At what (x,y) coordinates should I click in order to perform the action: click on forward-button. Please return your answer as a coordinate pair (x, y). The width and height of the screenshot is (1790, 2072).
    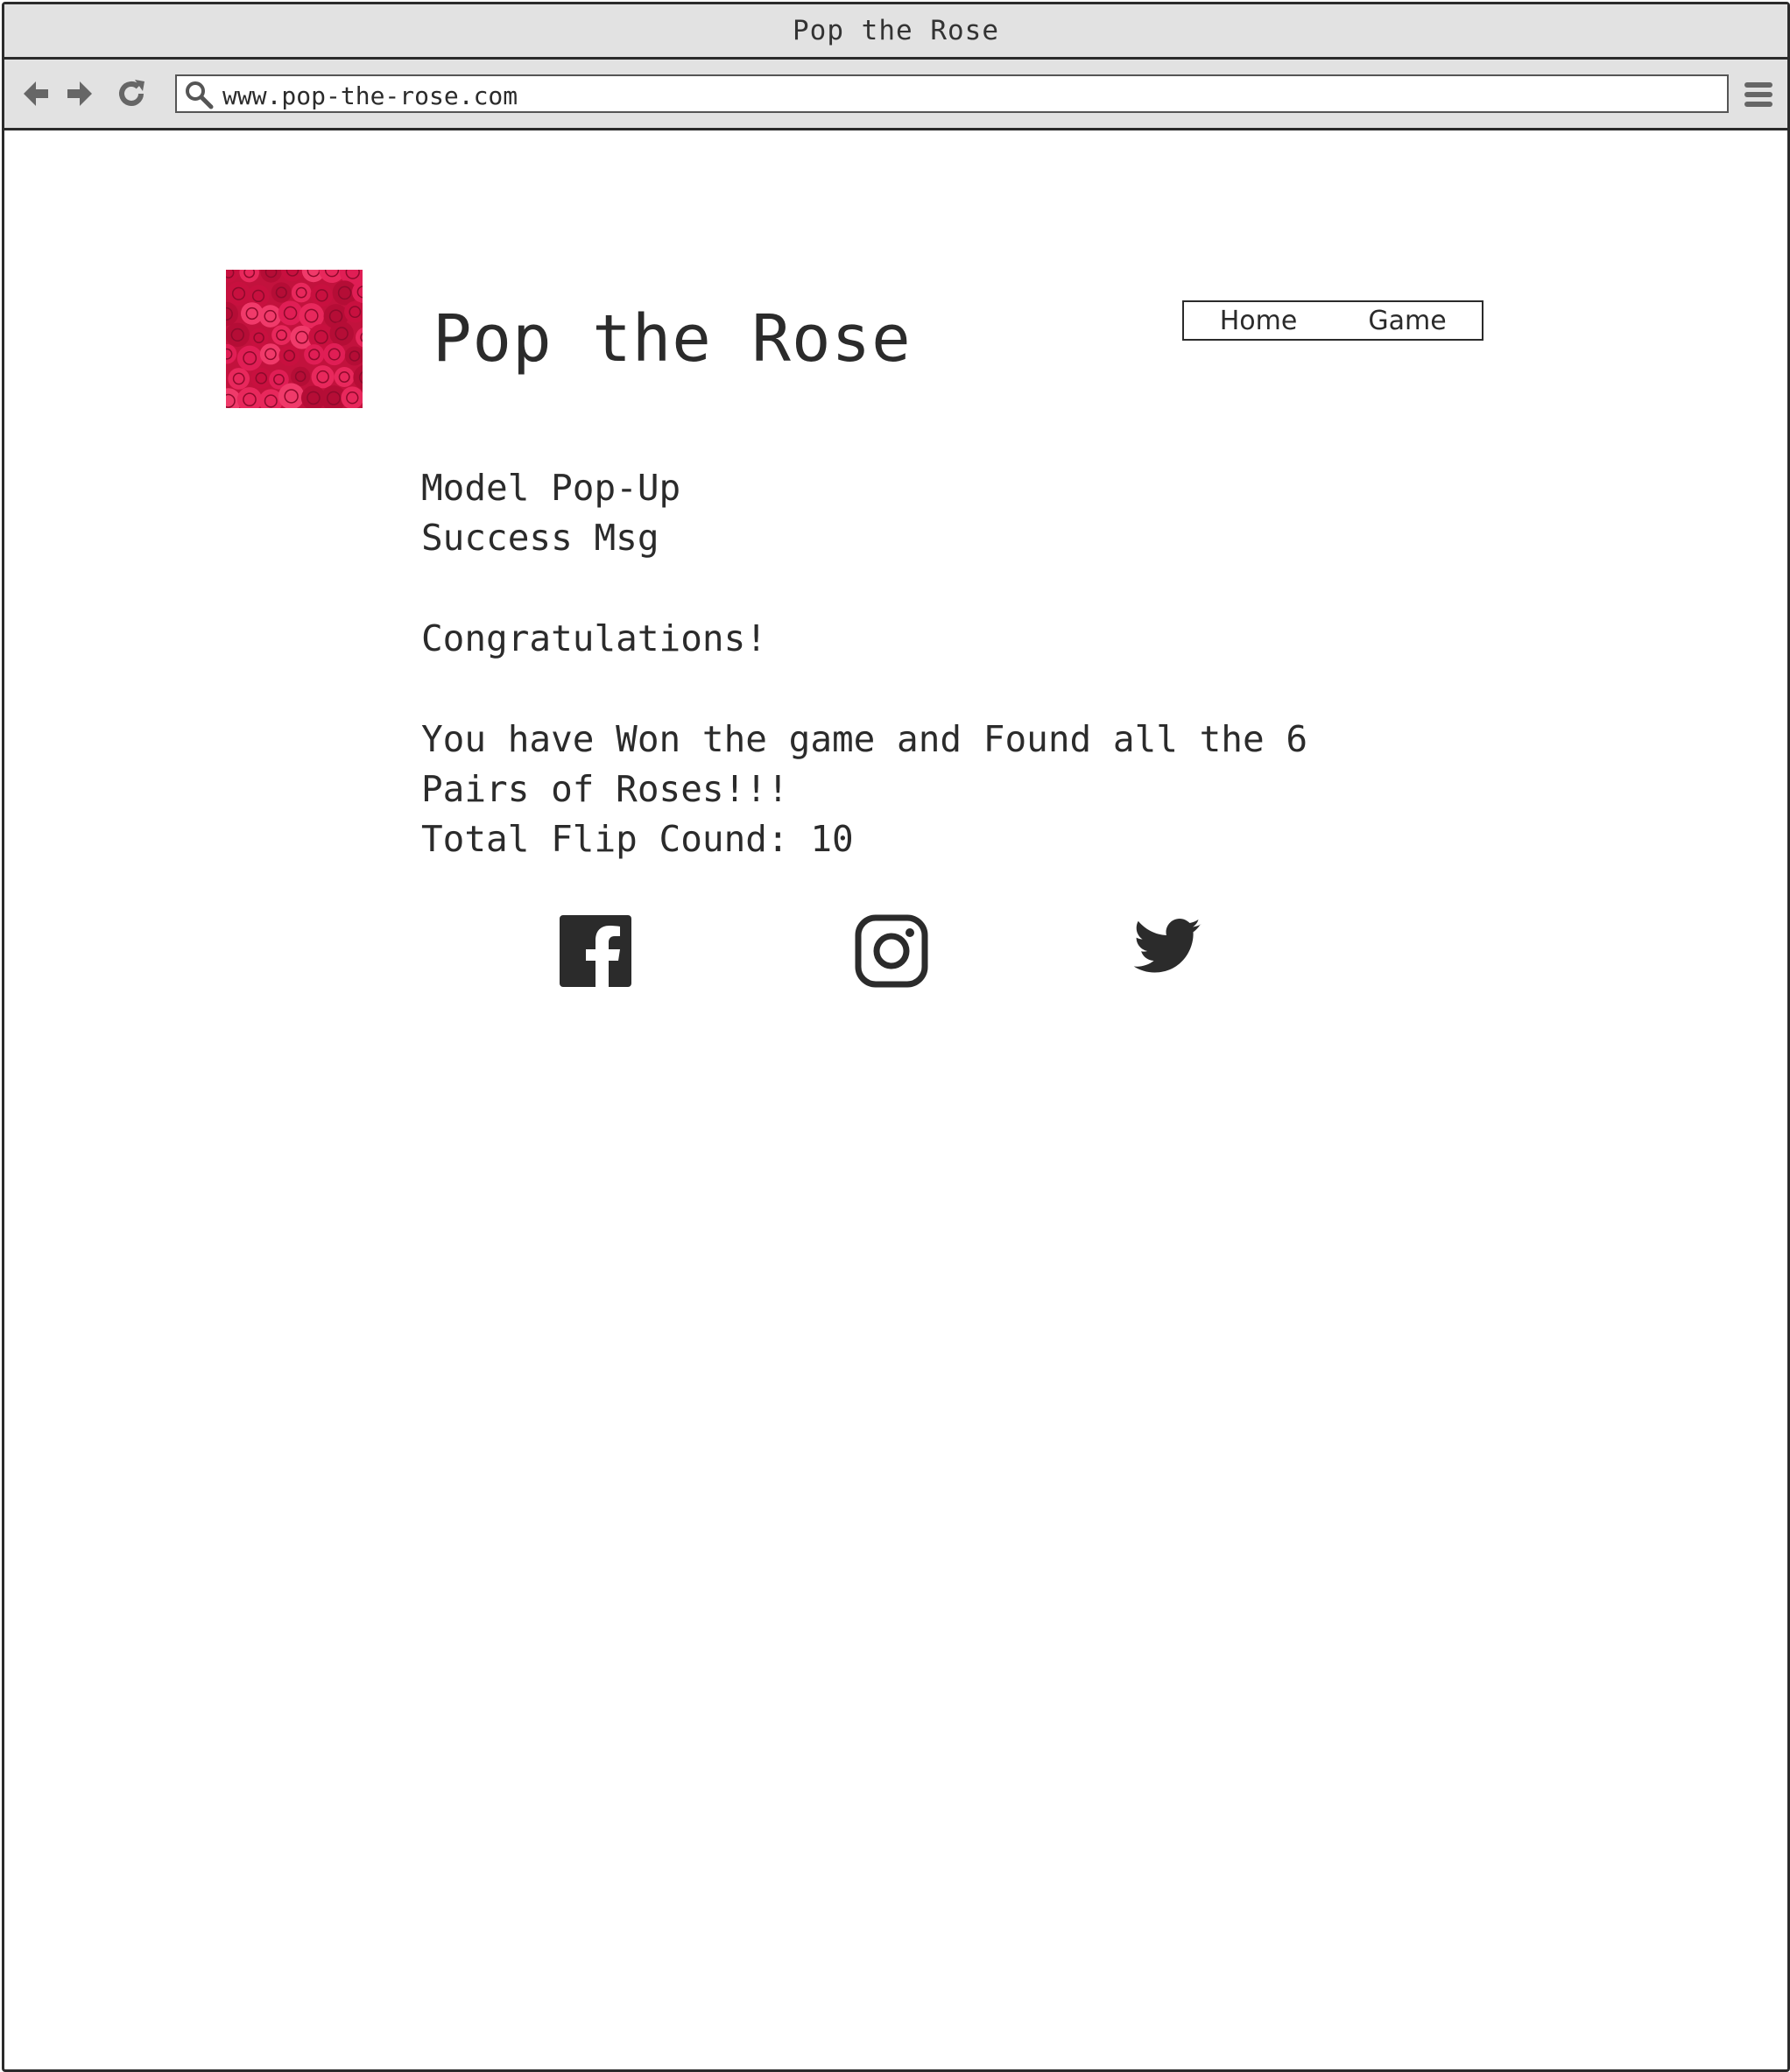
    Looking at the image, I should click on (79, 93).